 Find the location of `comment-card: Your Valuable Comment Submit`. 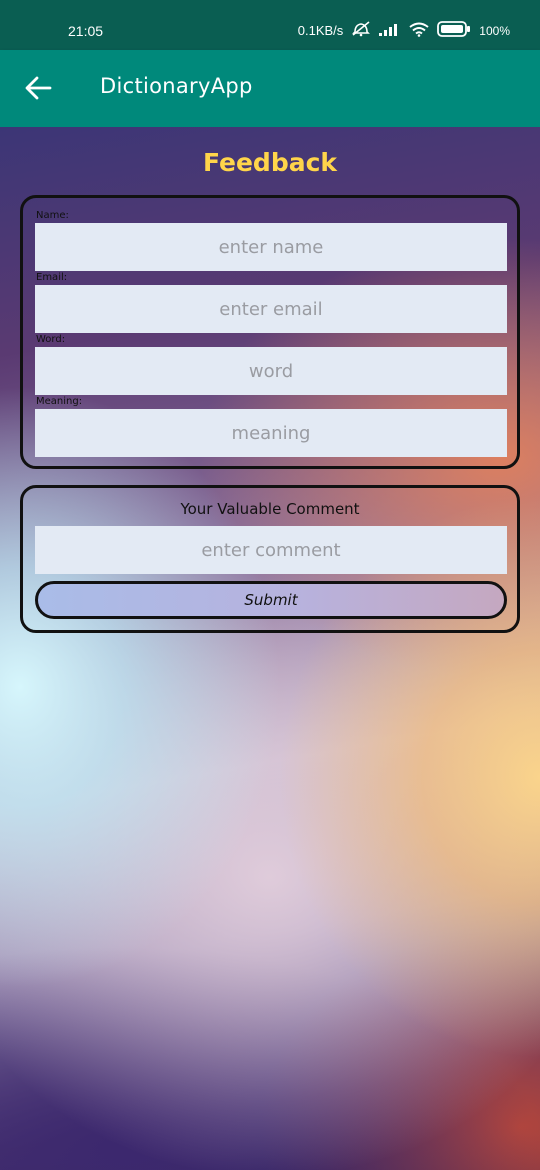

comment-card: Your Valuable Comment Submit is located at coordinates (270, 559).